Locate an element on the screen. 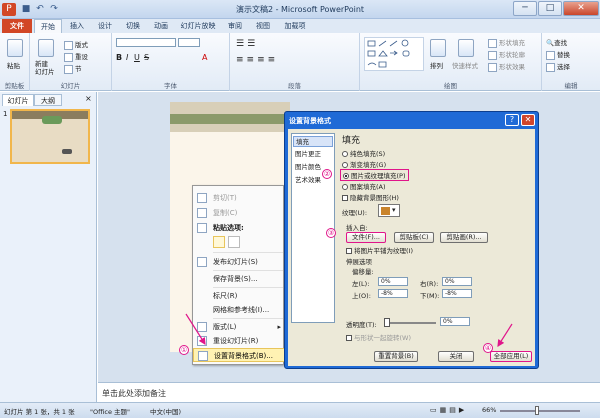 The width and height of the screenshot is (600, 418). font-size-select is located at coordinates (189, 42).